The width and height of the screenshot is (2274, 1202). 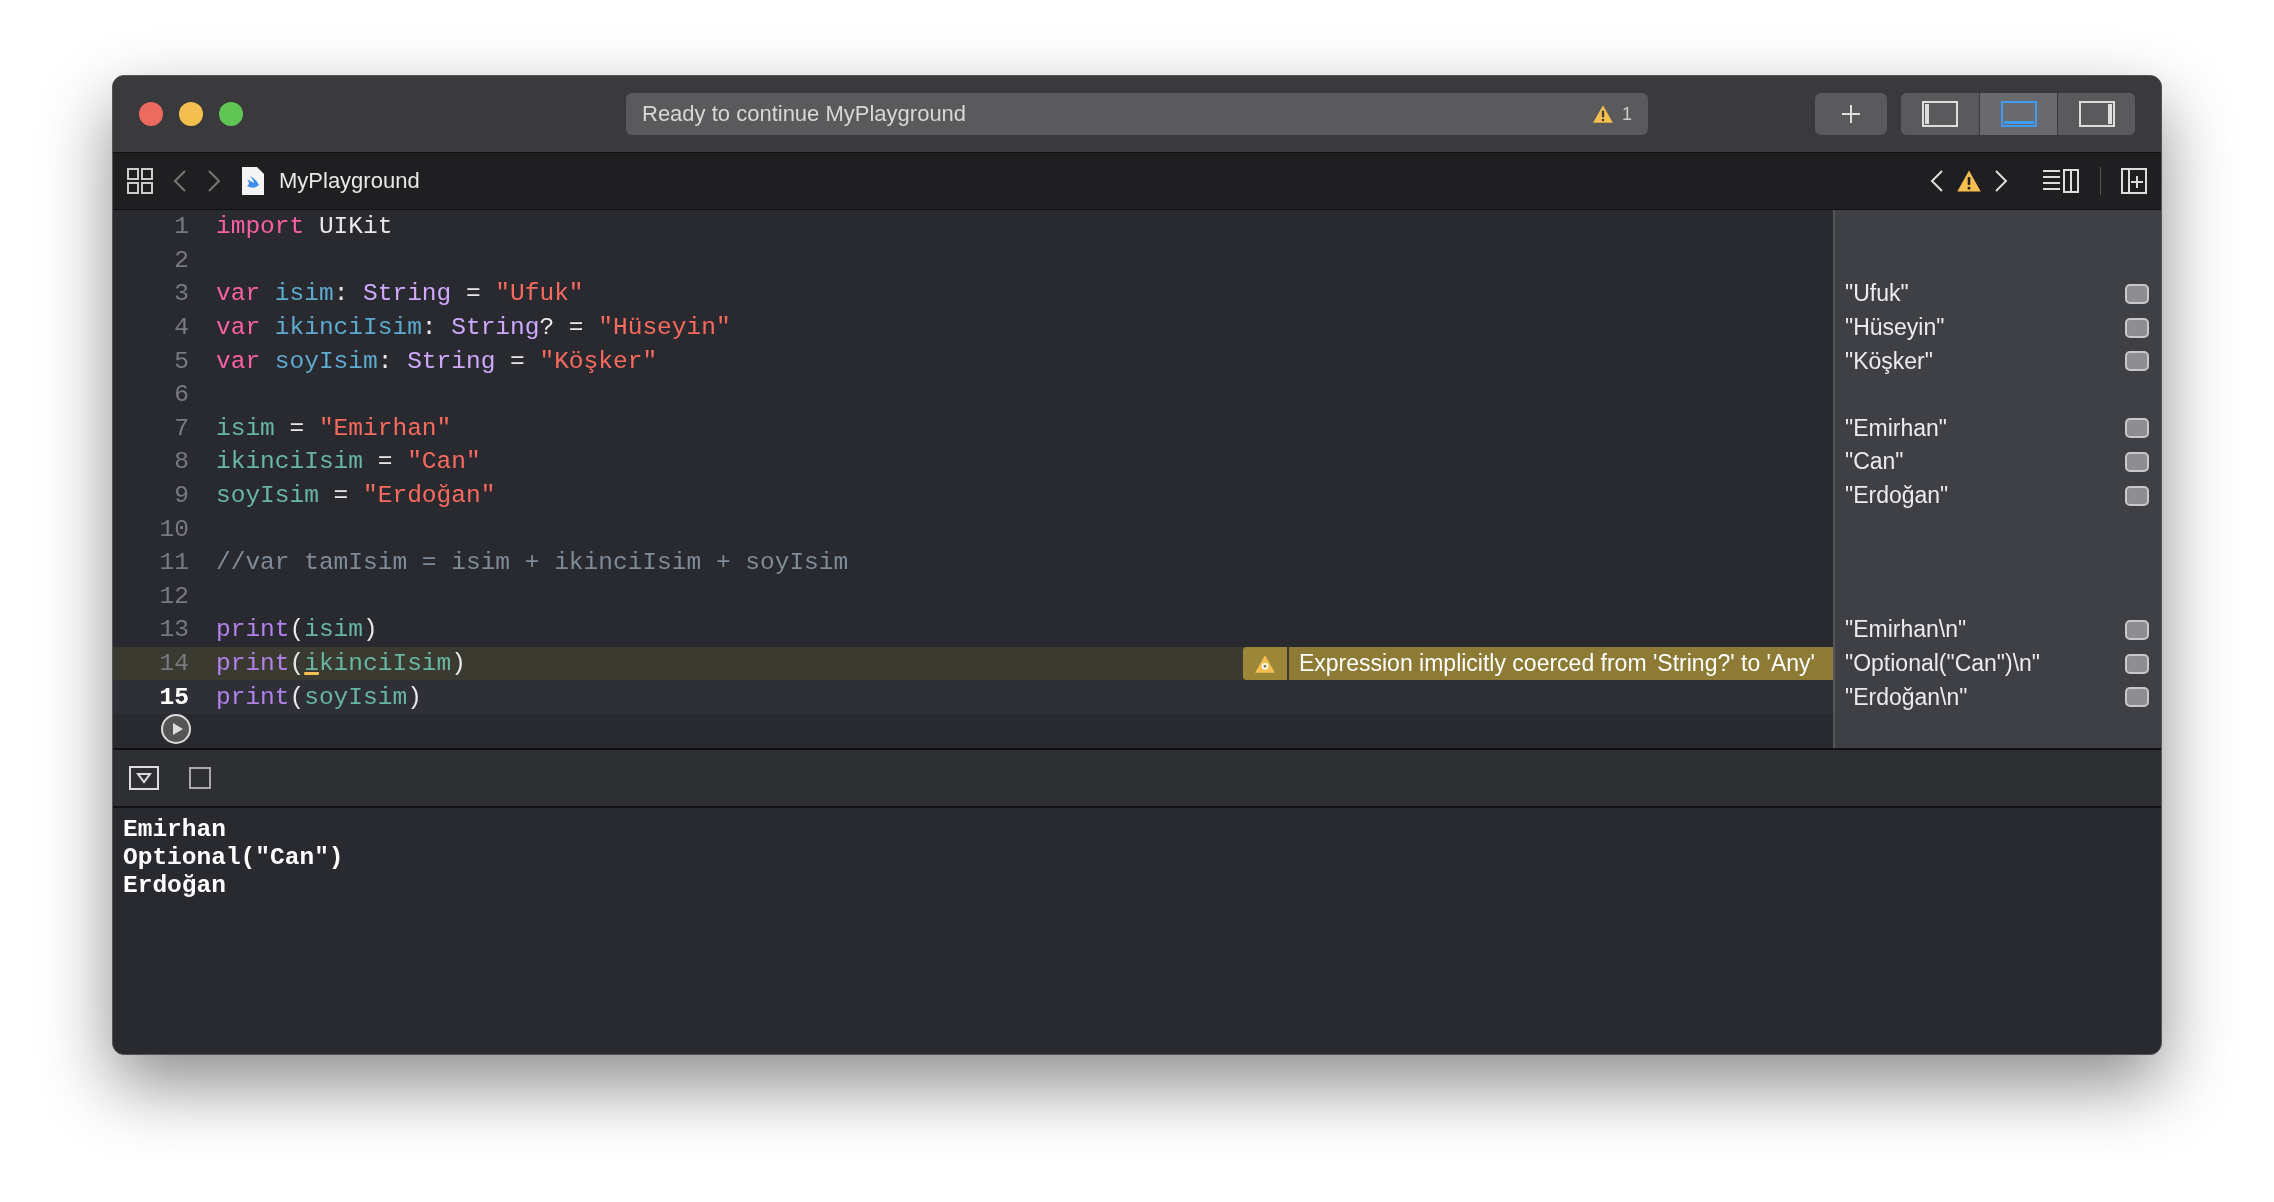 I want to click on line-number: 4, so click(x=181, y=328).